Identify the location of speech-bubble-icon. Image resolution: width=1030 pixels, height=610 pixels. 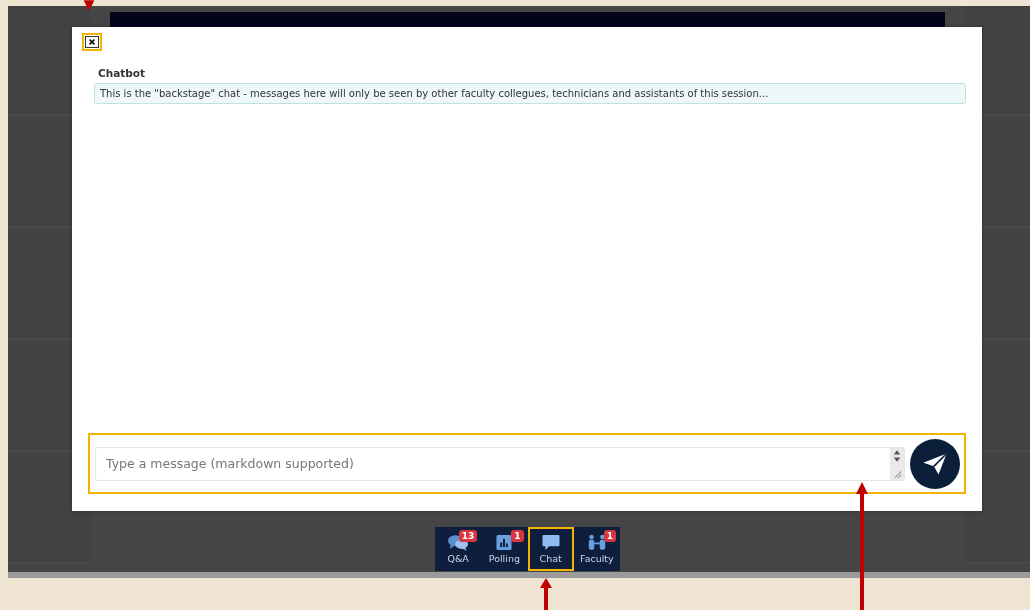
(550, 542).